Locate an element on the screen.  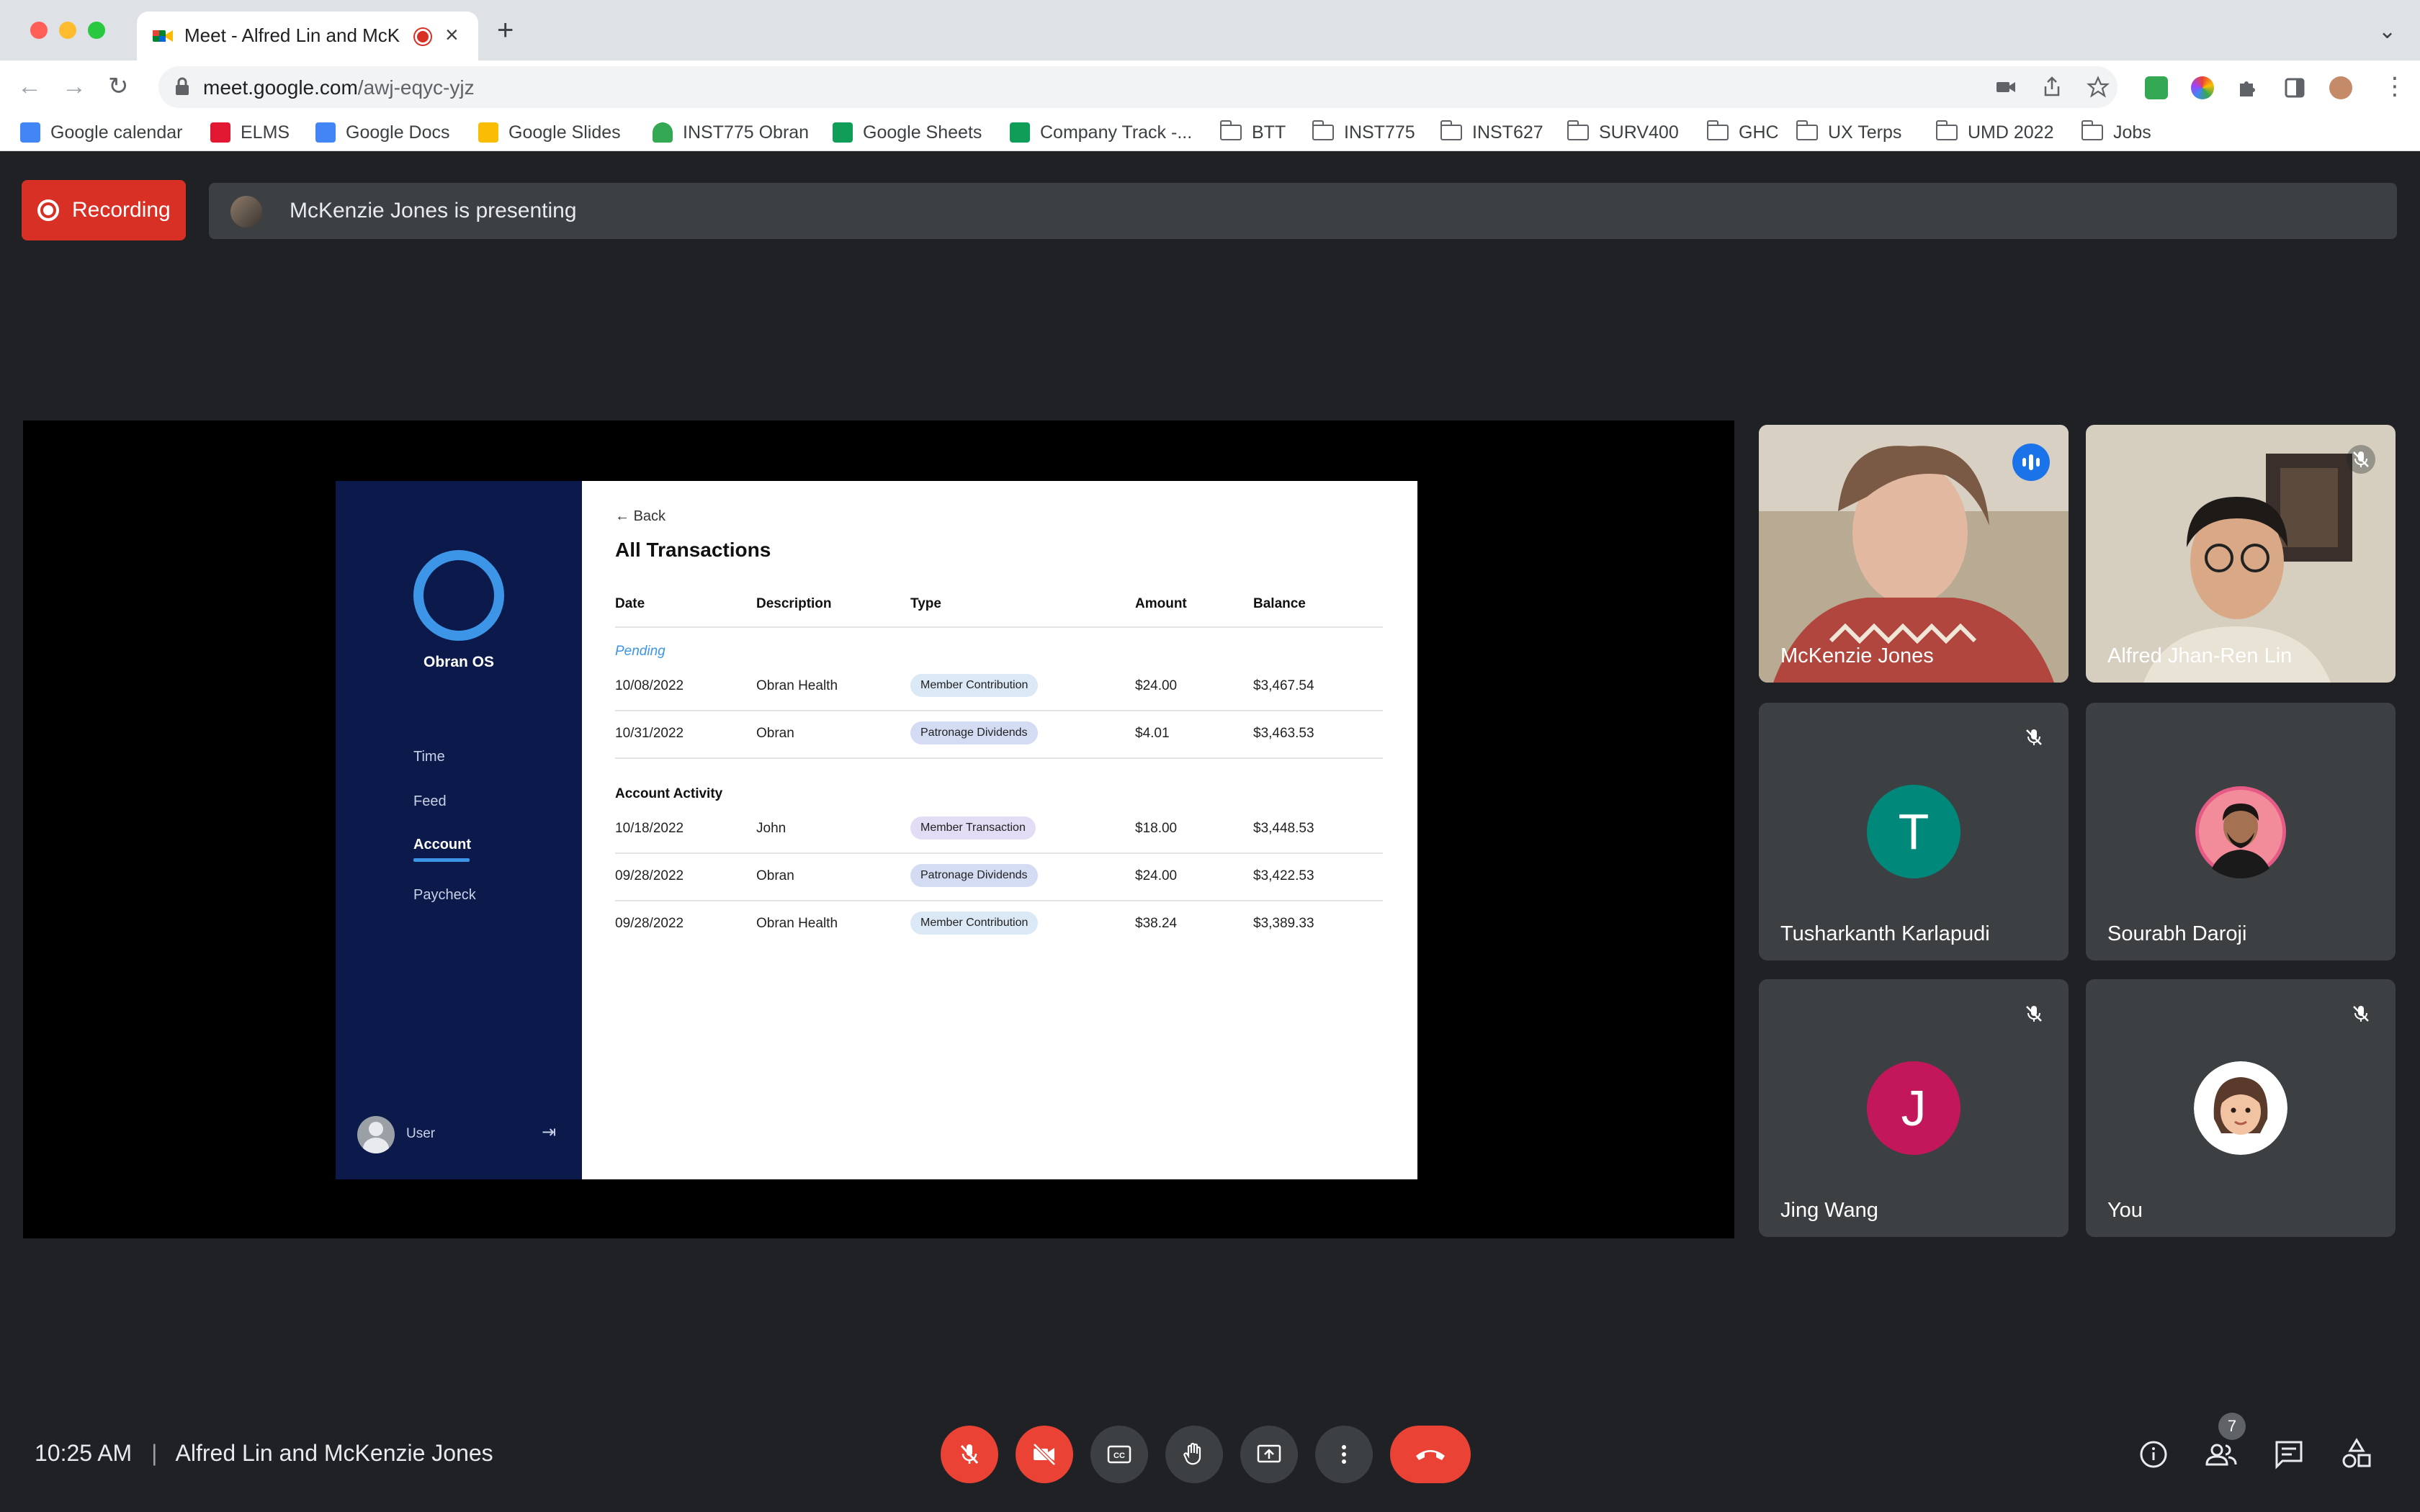
bookmark-star-icon is located at coordinates (2098, 87).